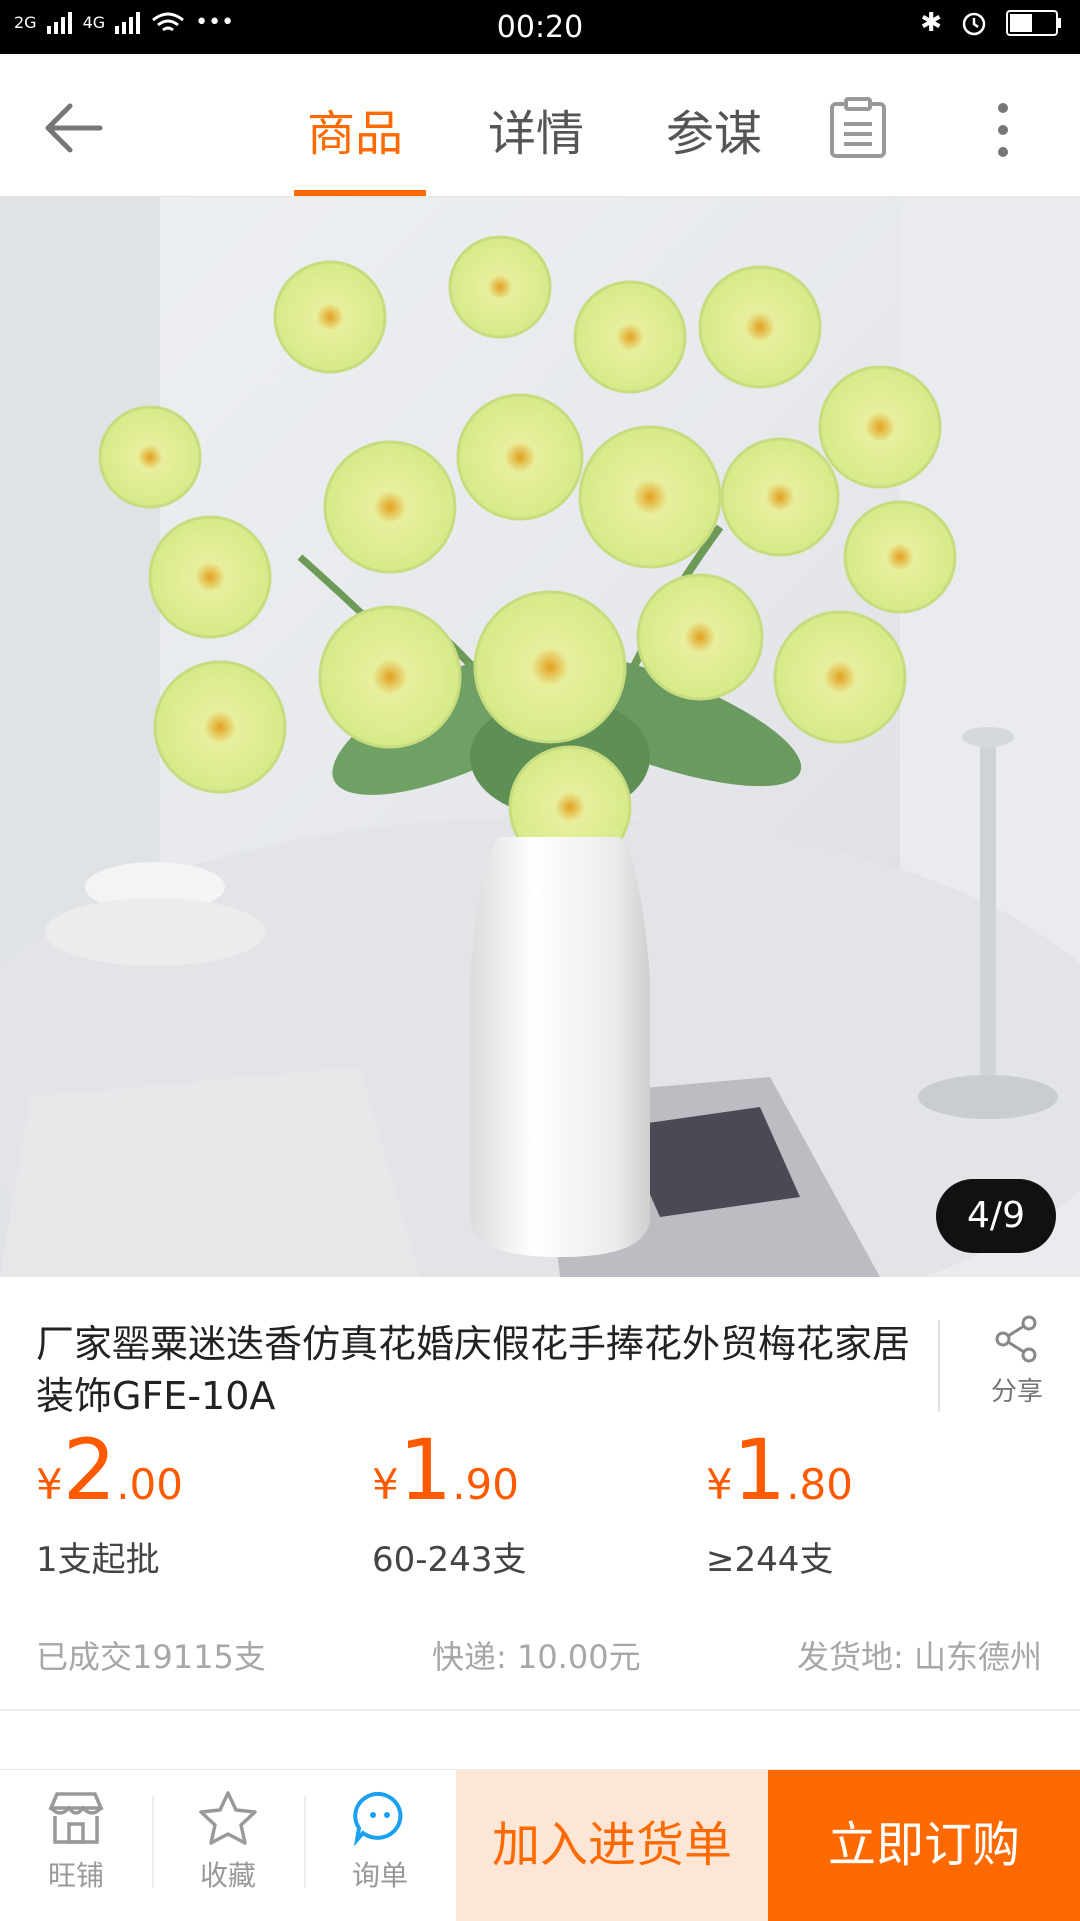 This screenshot has width=1080, height=1921. I want to click on sold-count: 已成交19115支, so click(151, 1657).